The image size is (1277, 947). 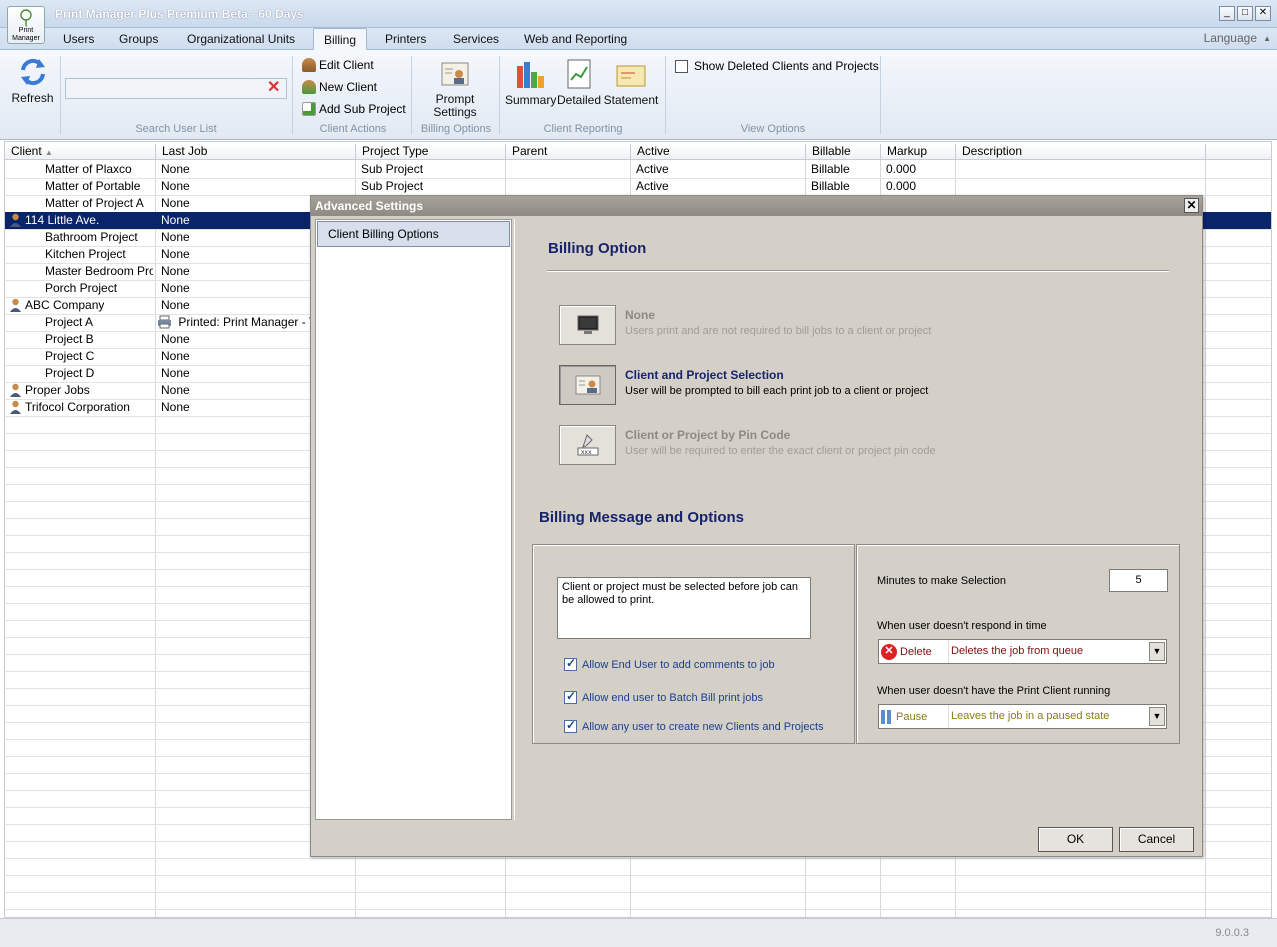 I want to click on refresh-button: Refresh, so click(x=32, y=80).